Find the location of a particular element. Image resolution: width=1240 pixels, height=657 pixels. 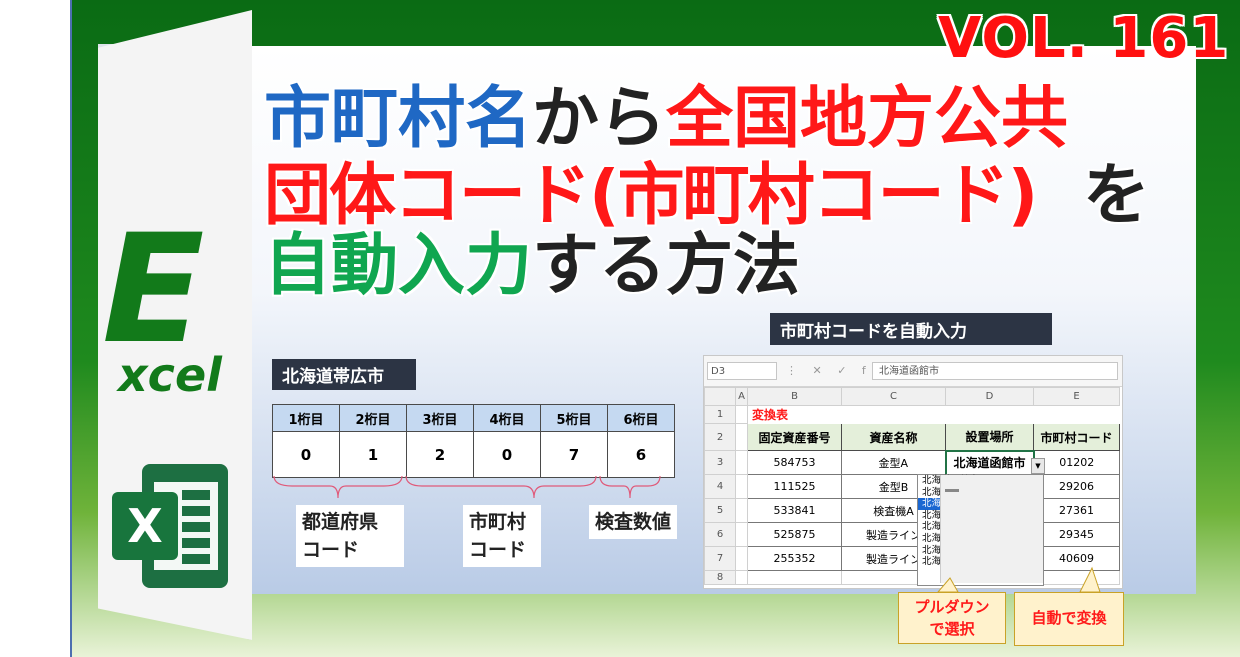

callout-auto-convert: 自動で変換 is located at coordinates (1069, 619).